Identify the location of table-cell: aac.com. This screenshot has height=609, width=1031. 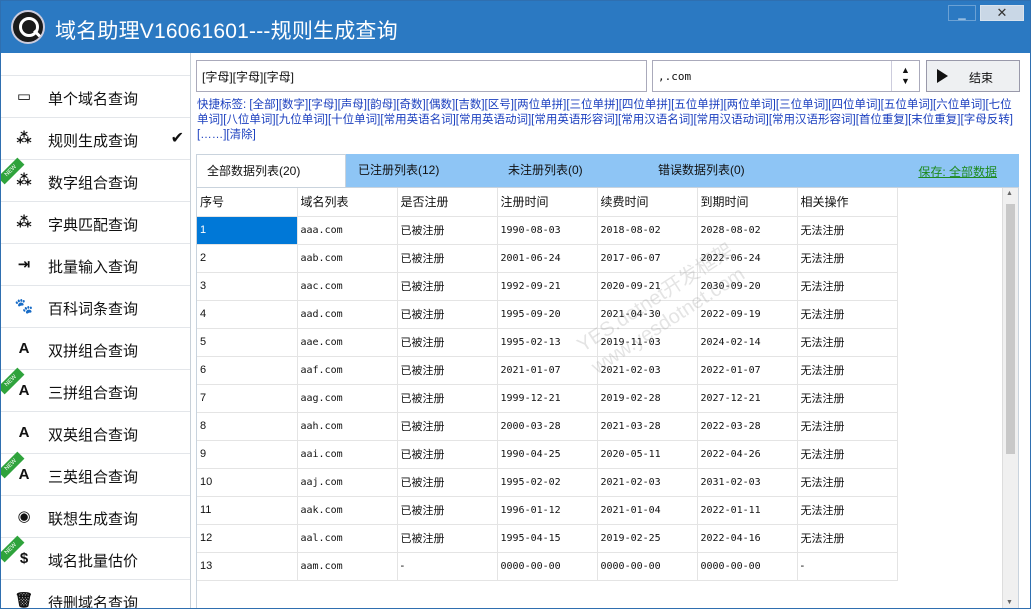
(347, 286).